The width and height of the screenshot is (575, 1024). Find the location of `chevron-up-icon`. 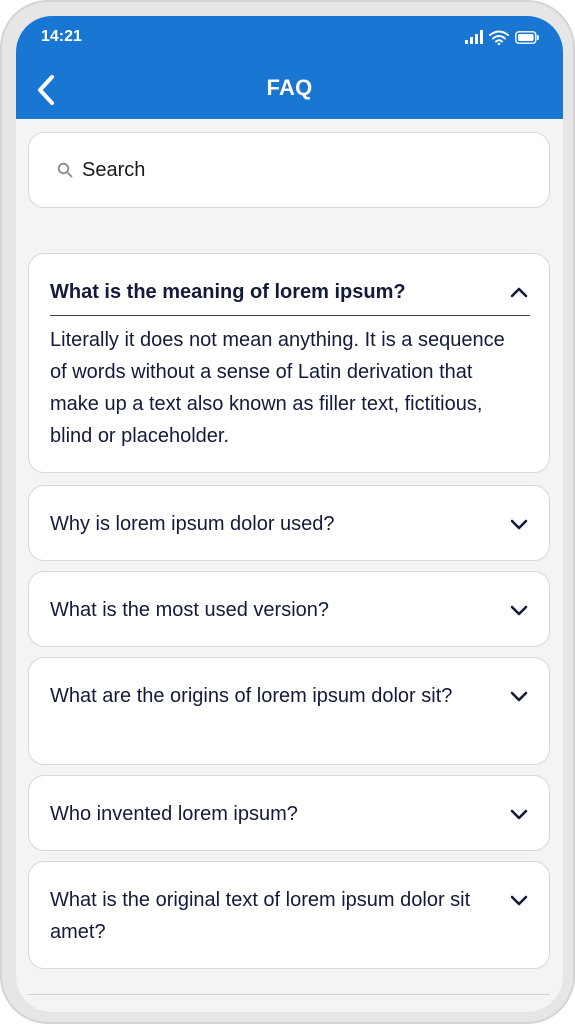

chevron-up-icon is located at coordinates (519, 292).